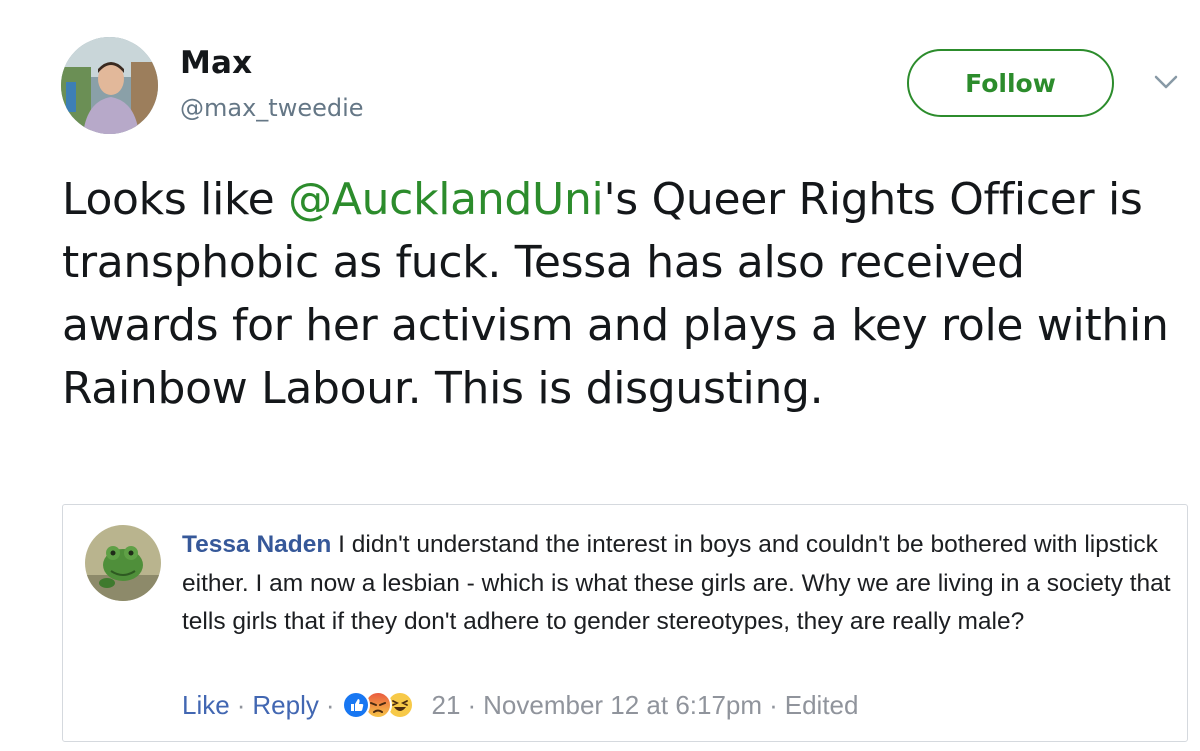  I want to click on chevron-down-icon, so click(1166, 82).